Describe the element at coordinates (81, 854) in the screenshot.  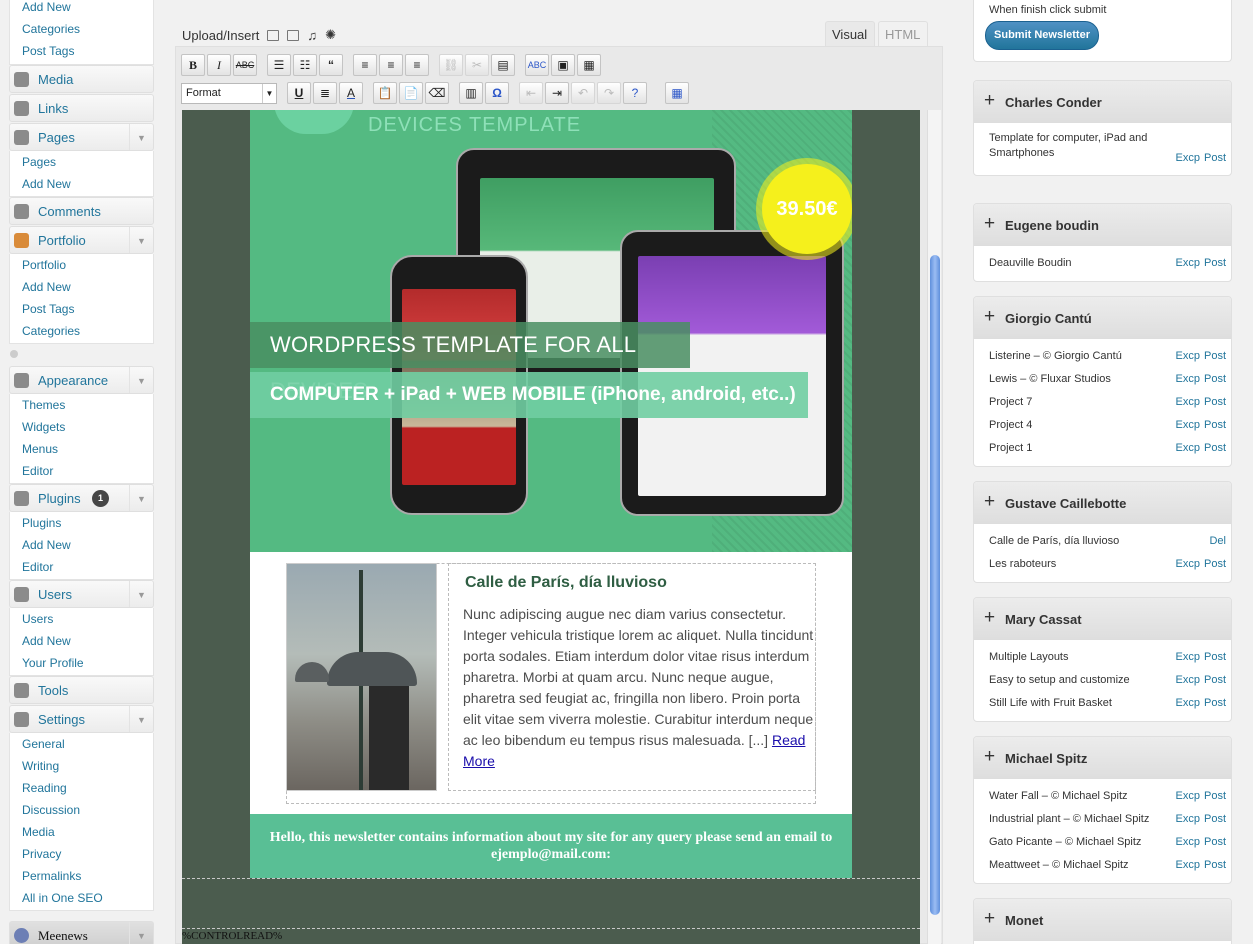
I see `submenu-privacy: Privacy` at that location.